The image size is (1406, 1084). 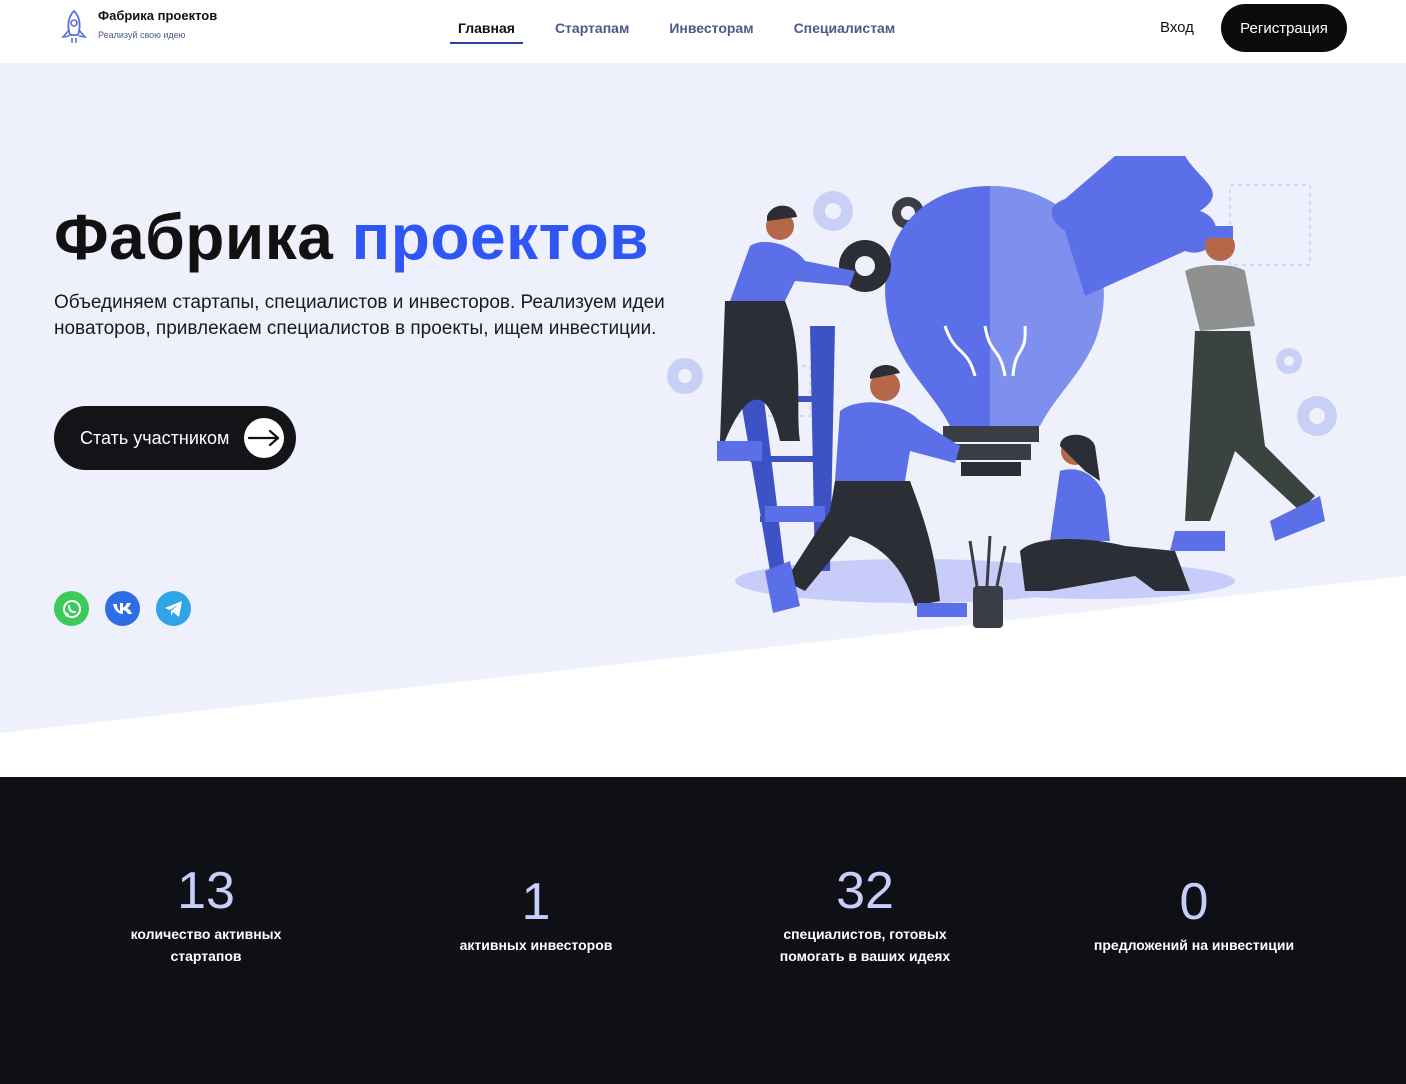 What do you see at coordinates (536, 902) in the screenshot?
I see `stat-value: 1` at bounding box center [536, 902].